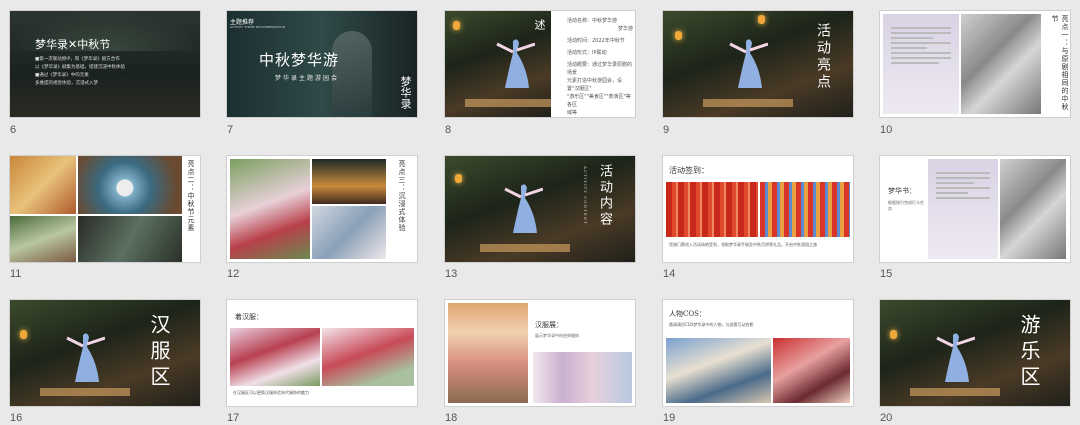 The image size is (1080, 425). What do you see at coordinates (16, 274) in the screenshot?
I see `slide-number: 11` at bounding box center [16, 274].